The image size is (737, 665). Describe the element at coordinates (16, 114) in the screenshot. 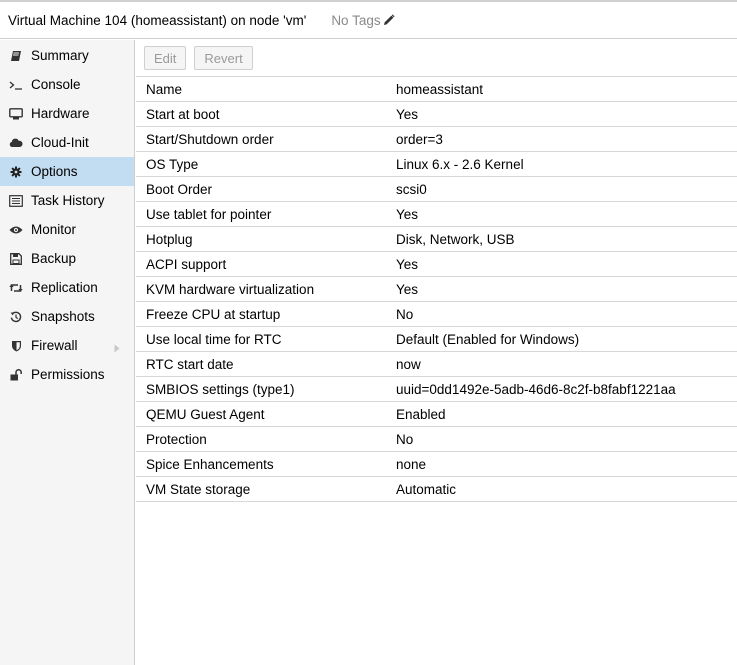

I see `desktop-icon` at that location.